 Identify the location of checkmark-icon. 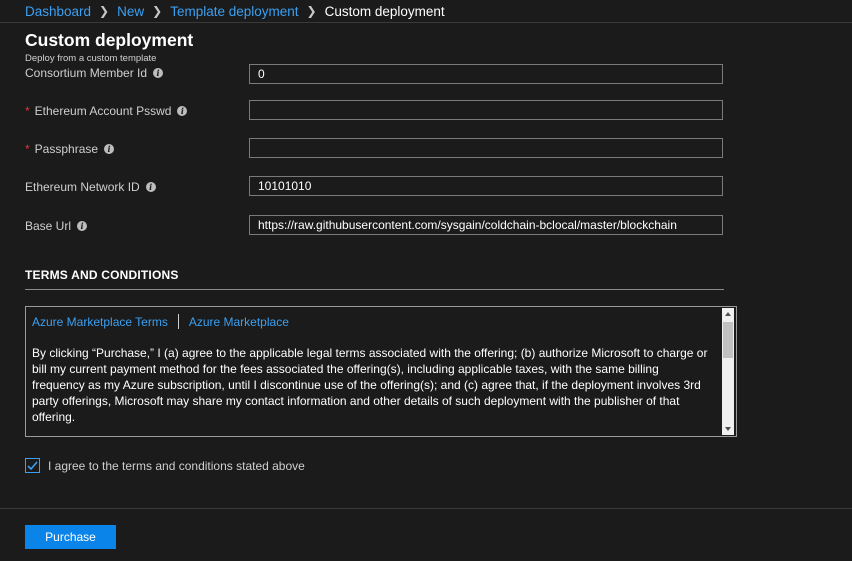
(32, 465).